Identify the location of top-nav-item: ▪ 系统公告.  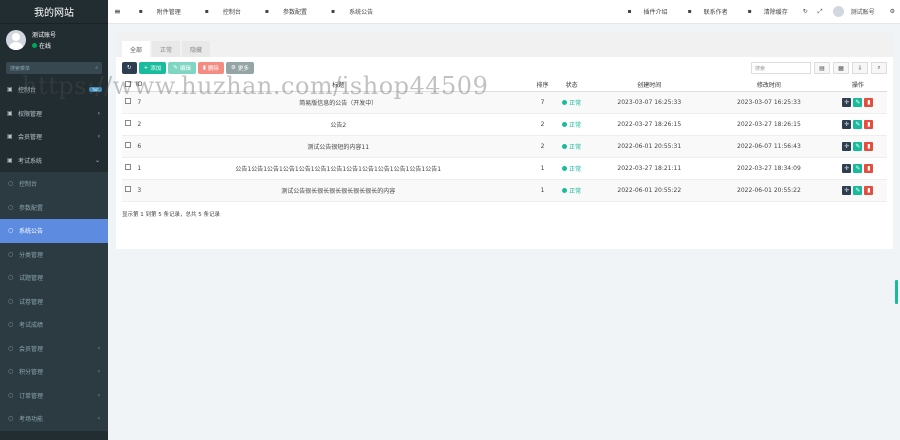
(352, 11).